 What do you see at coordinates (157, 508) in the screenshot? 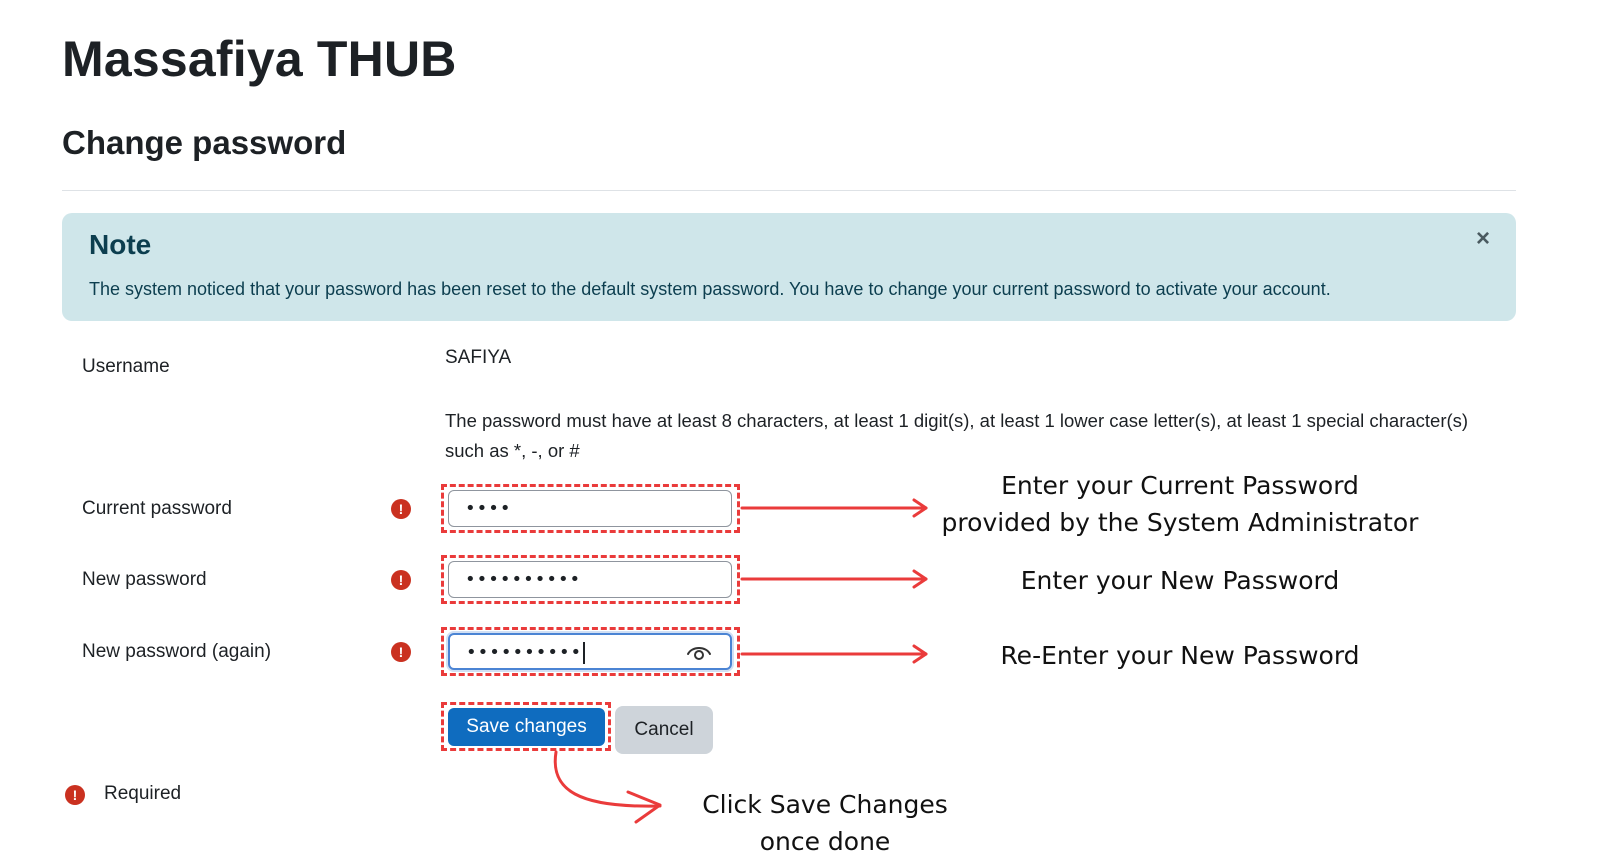
I see `current-password-label: Current password` at bounding box center [157, 508].